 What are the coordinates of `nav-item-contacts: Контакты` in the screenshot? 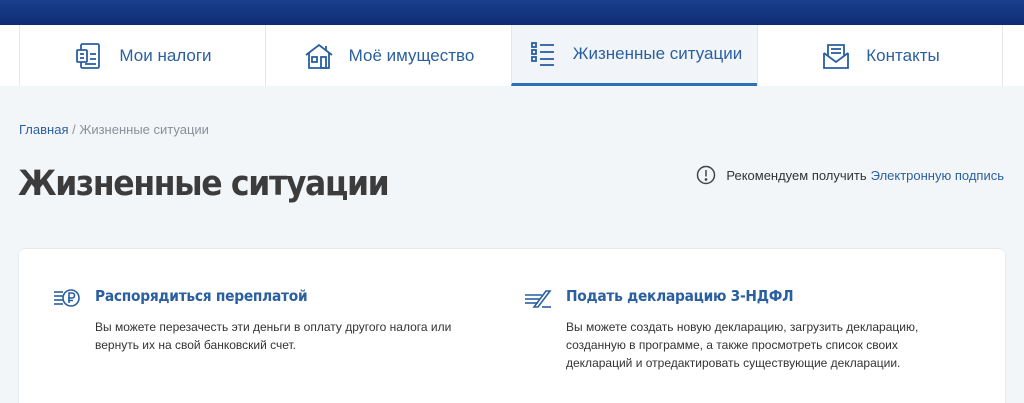 It's located at (880, 55).